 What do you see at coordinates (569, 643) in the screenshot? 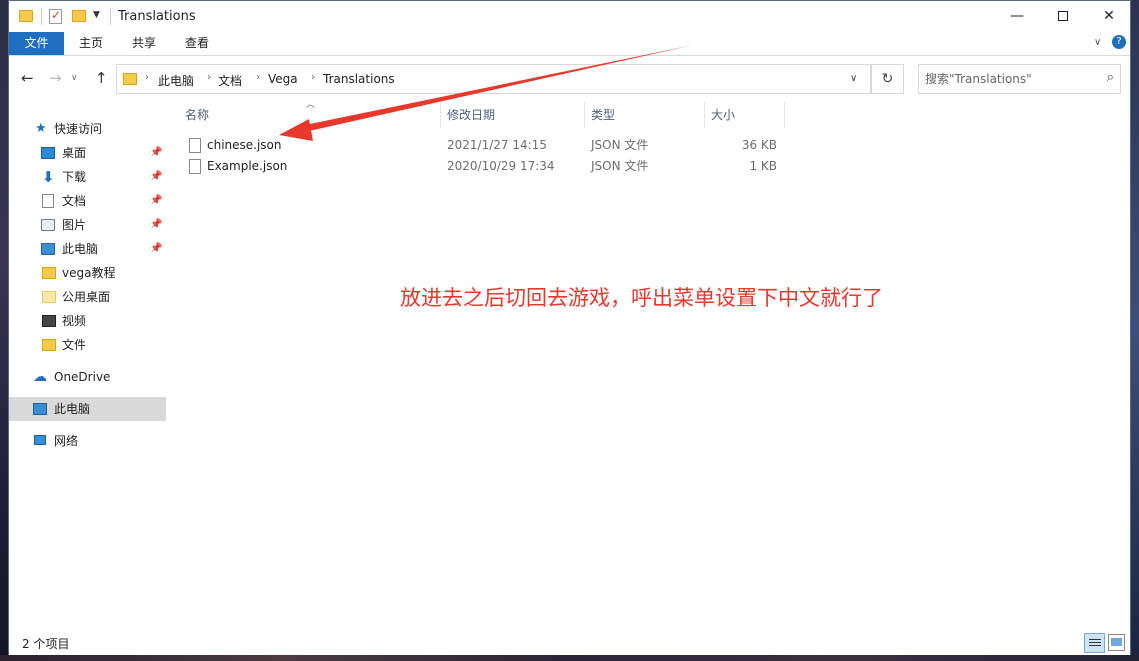
I see `status-bar: 2 个项目` at bounding box center [569, 643].